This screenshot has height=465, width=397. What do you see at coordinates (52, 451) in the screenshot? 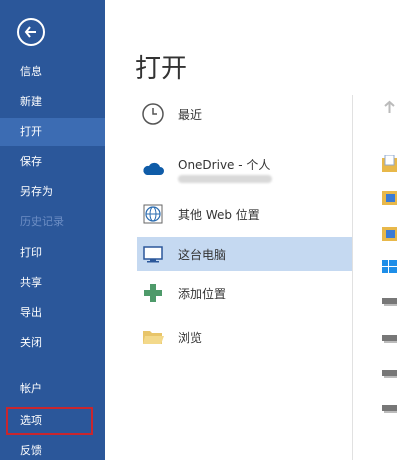
I see `nav-feedback: 反馈` at bounding box center [52, 451].